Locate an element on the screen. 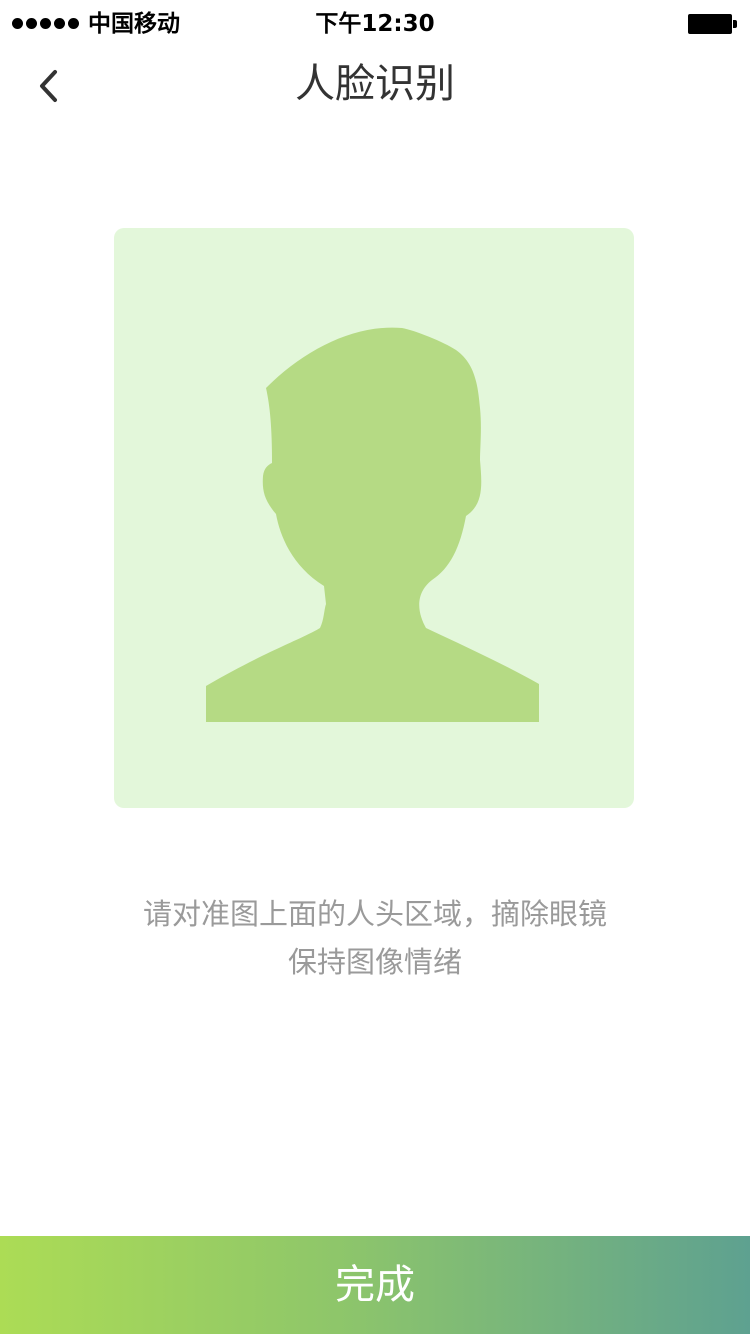  battery-full-icon is located at coordinates (712, 24).